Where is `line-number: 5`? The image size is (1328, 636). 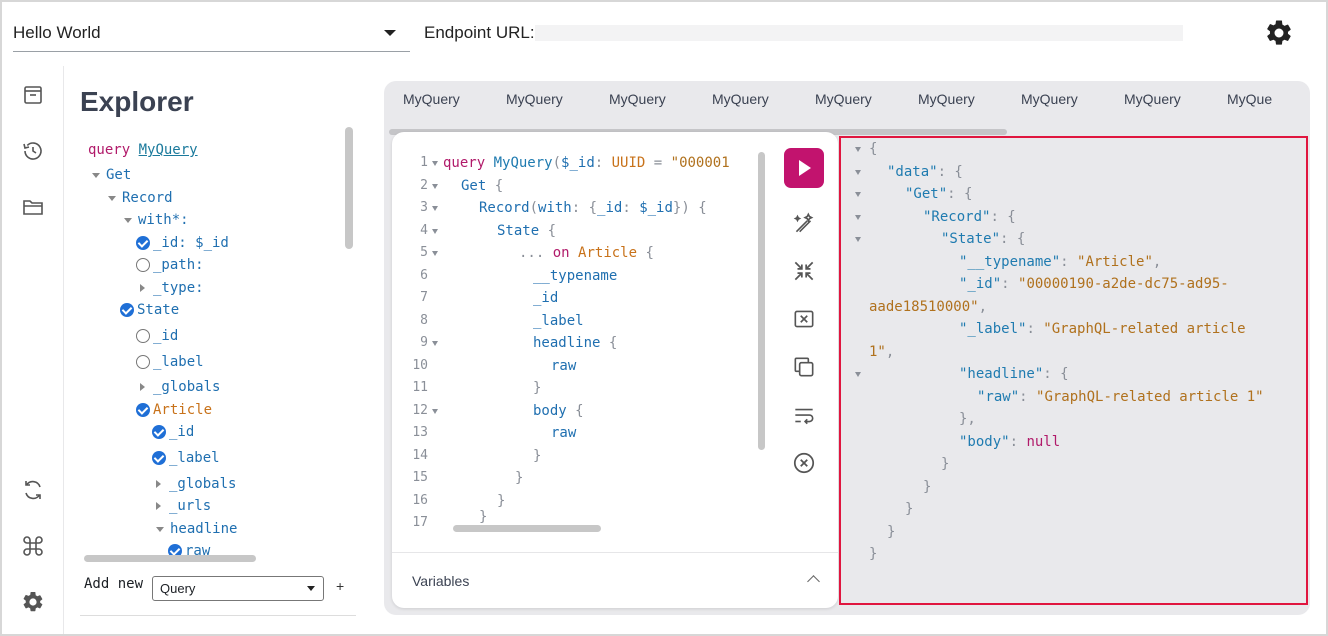
line-number: 5 is located at coordinates (424, 252).